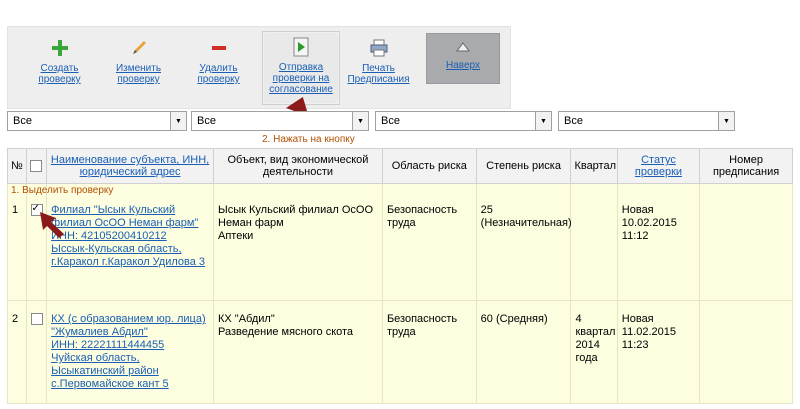  What do you see at coordinates (649, 223) in the screenshot?
I see `status-line: 10.02.2015` at bounding box center [649, 223].